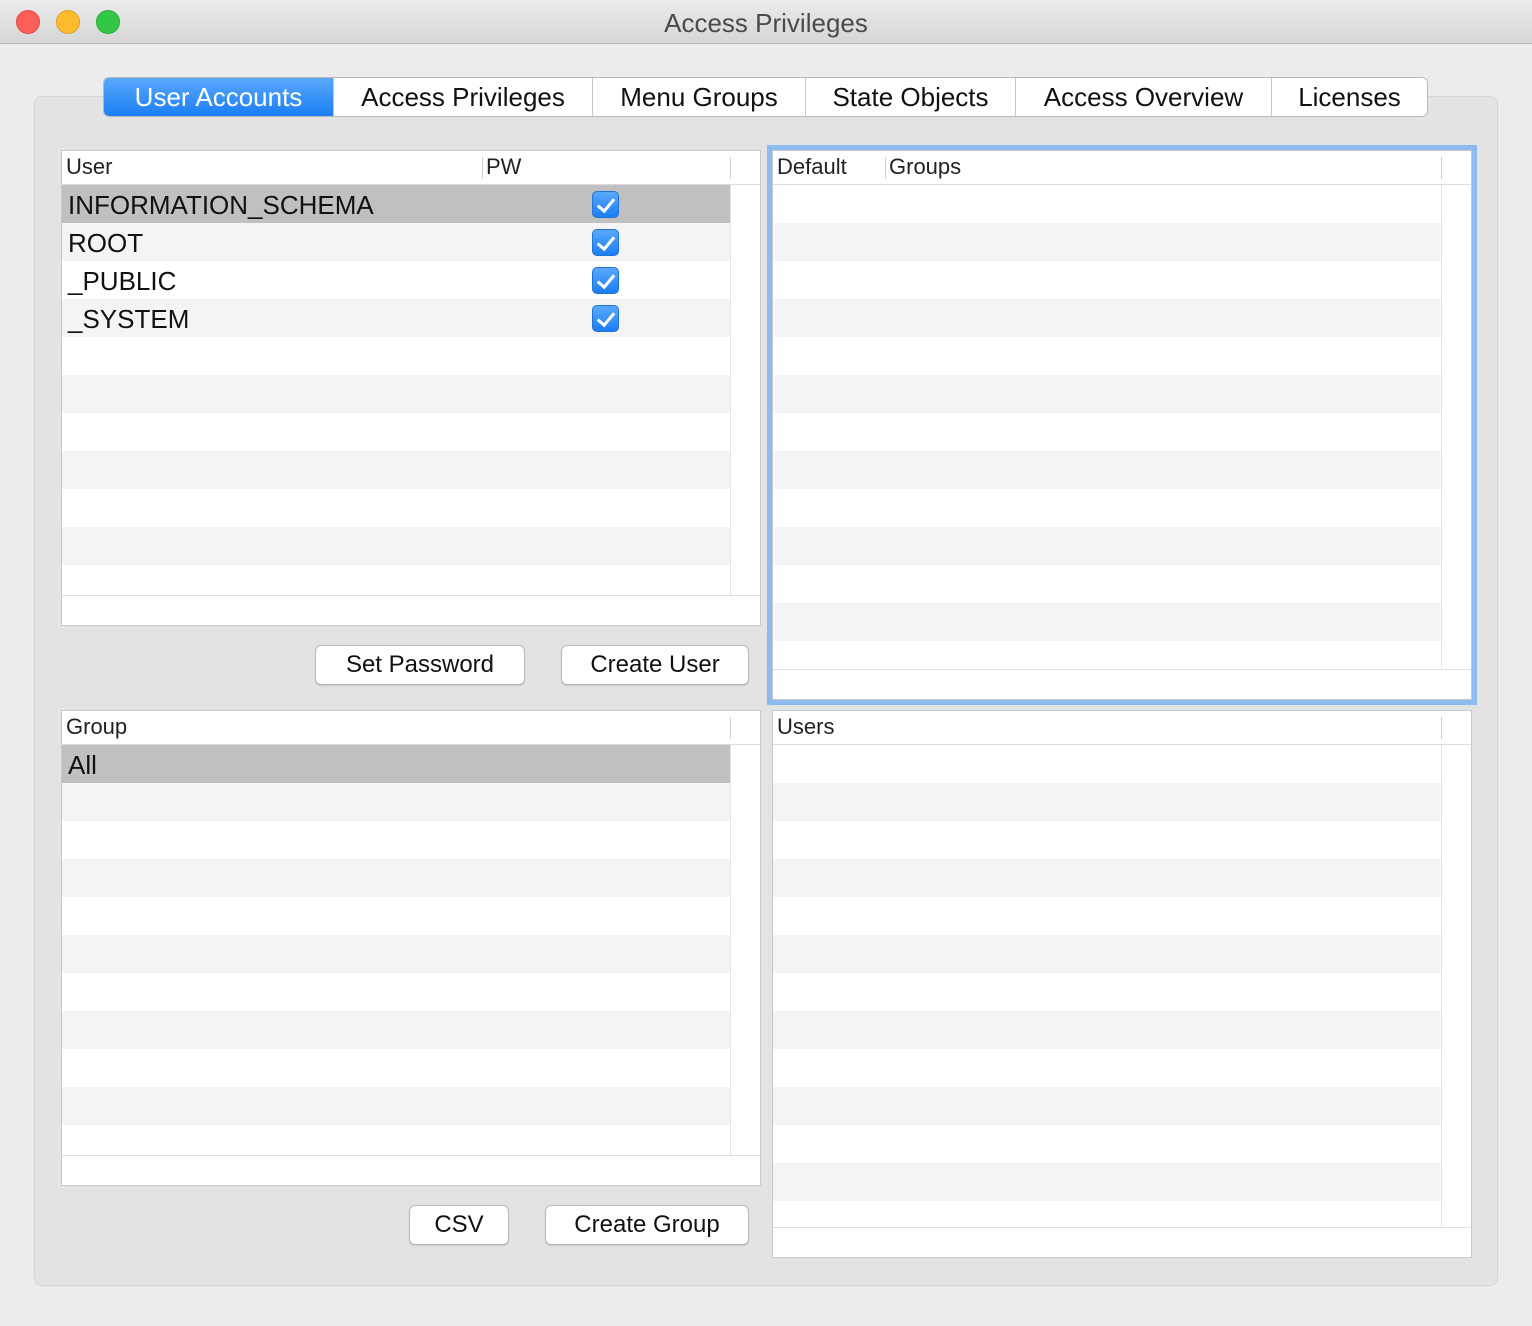 This screenshot has width=1532, height=1326. Describe the element at coordinates (396, 280) in the screenshot. I see `table-row: _PUBLIC` at that location.